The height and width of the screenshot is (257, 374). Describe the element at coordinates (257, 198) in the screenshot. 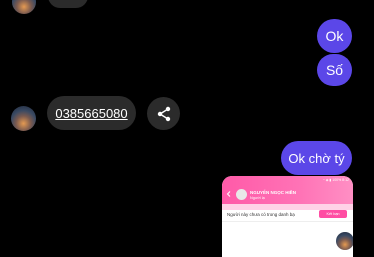

I see `thumbnail-contact-status: Người lạ` at that location.